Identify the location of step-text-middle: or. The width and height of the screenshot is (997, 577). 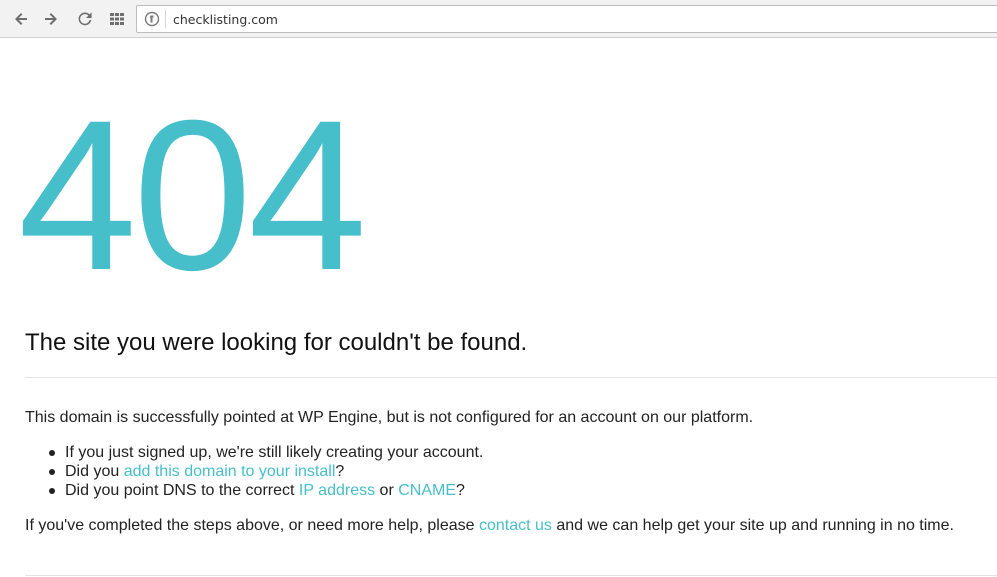
(387, 490).